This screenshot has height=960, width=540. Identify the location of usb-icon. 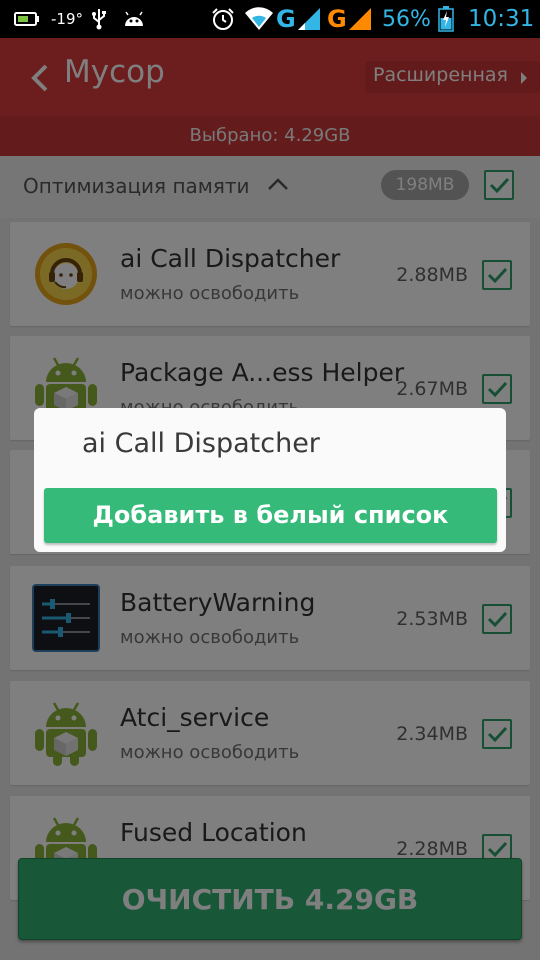
(99, 19).